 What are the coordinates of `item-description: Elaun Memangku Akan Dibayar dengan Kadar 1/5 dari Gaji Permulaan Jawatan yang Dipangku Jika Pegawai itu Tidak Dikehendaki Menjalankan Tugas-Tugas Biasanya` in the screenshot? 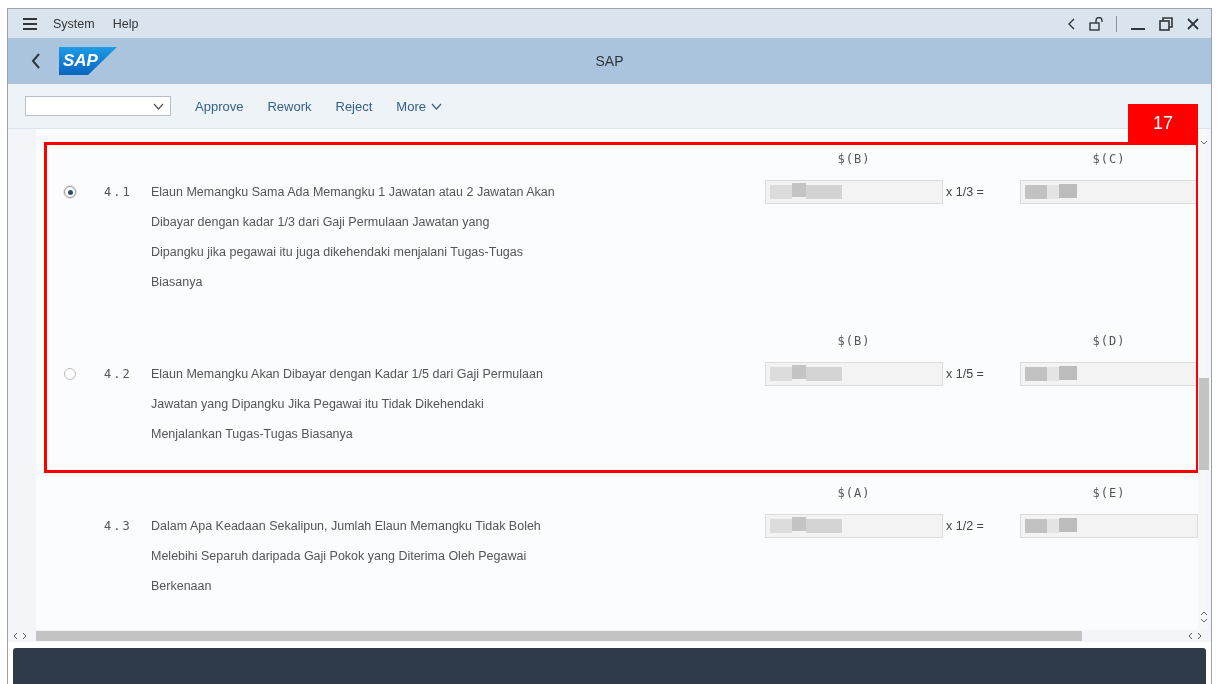 It's located at (347, 404).